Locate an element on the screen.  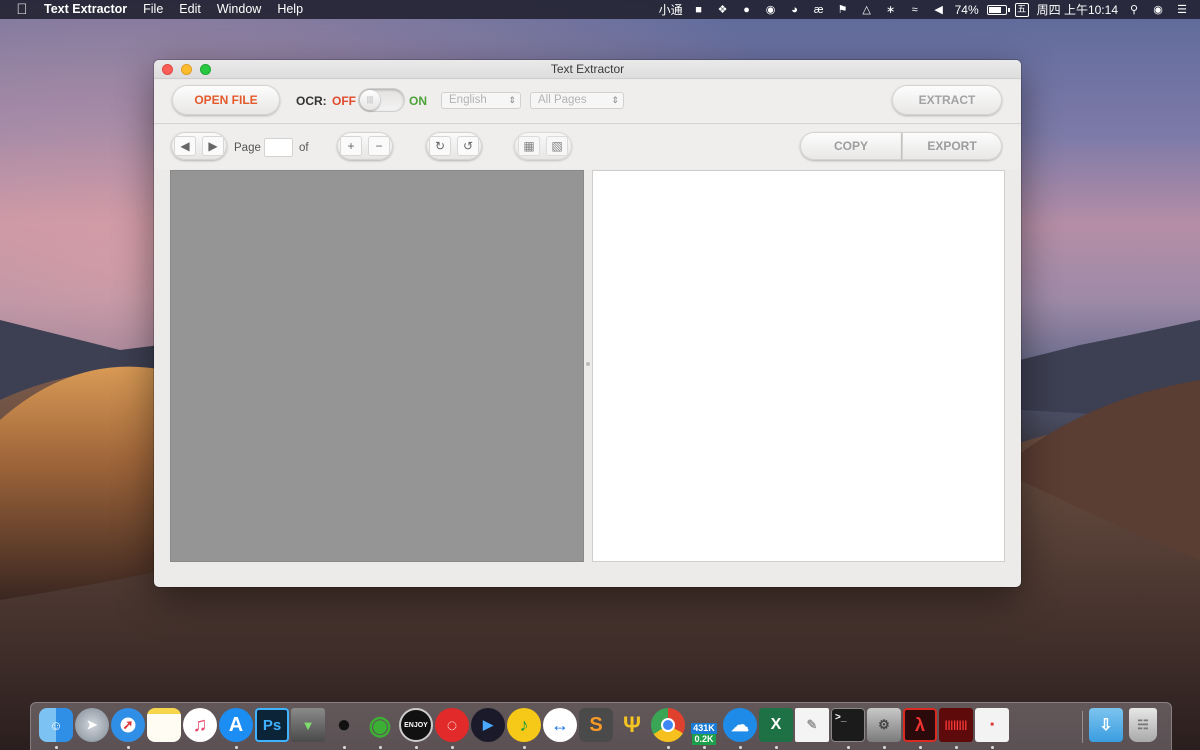
input-method-label: 小通 is located at coordinates (671, 9).